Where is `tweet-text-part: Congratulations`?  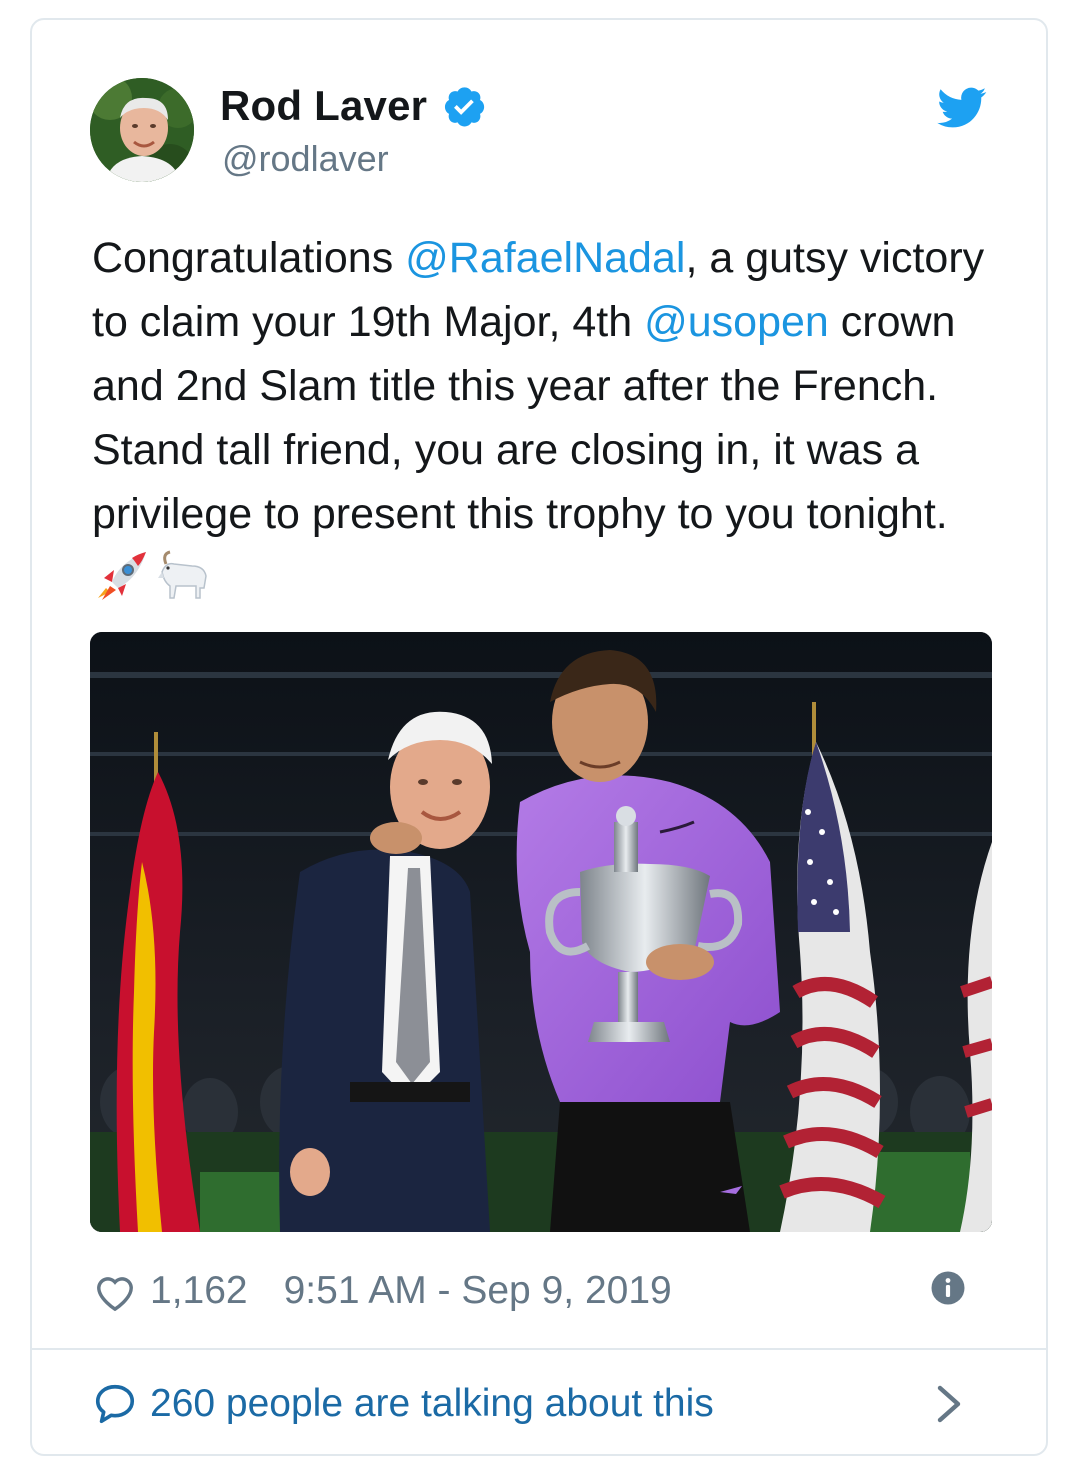
tweet-text-part: Congratulations is located at coordinates (249, 258).